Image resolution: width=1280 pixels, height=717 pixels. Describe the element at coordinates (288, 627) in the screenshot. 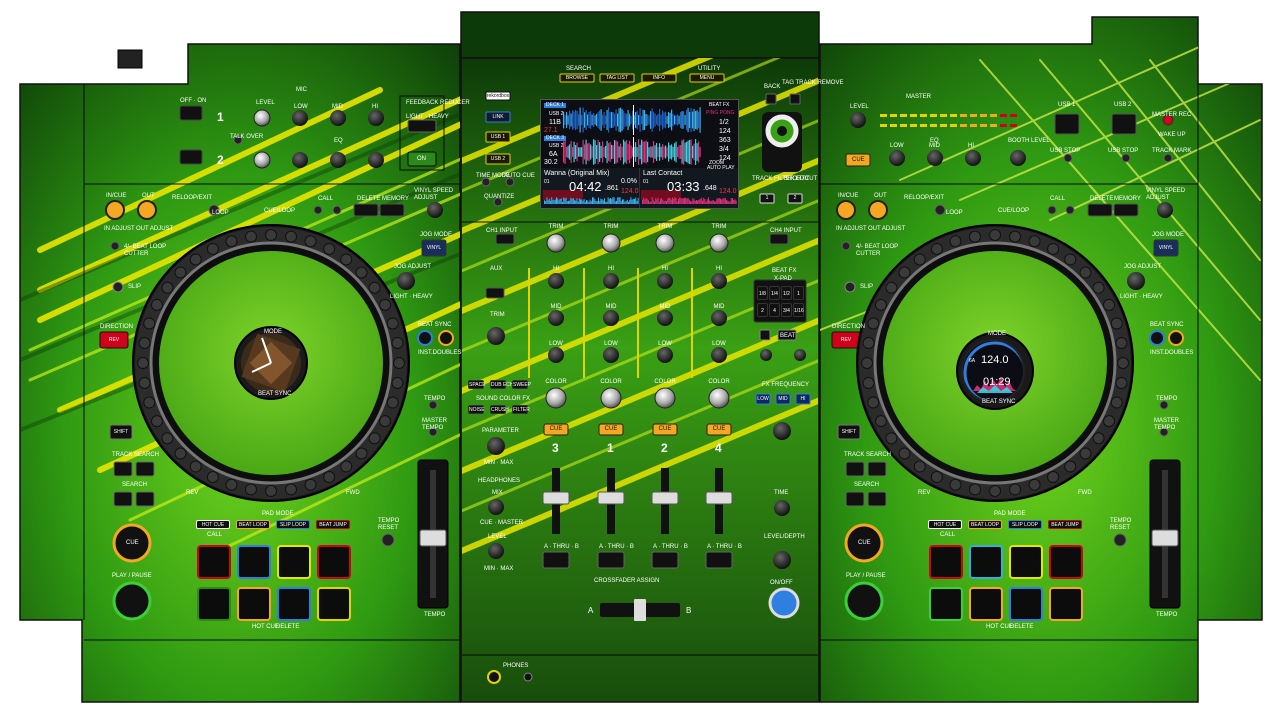

I see `delete-pad-l: DELETE` at that location.